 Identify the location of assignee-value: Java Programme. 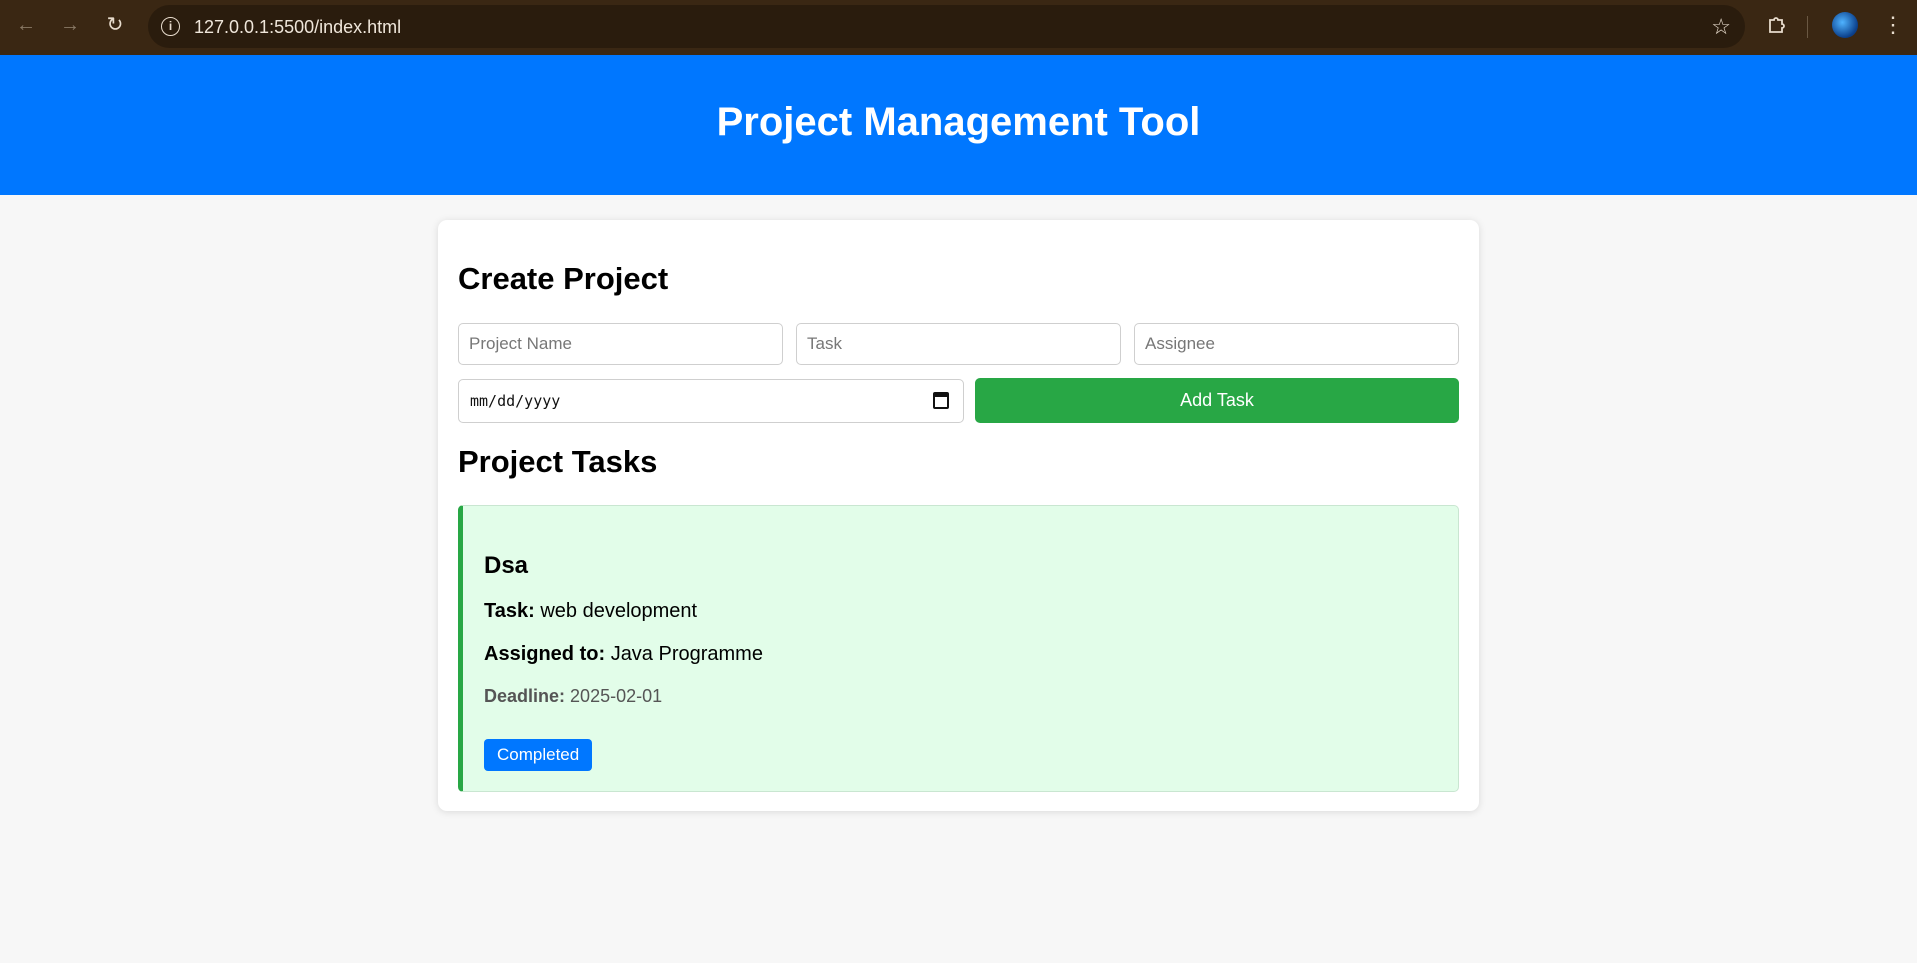
(686, 654).